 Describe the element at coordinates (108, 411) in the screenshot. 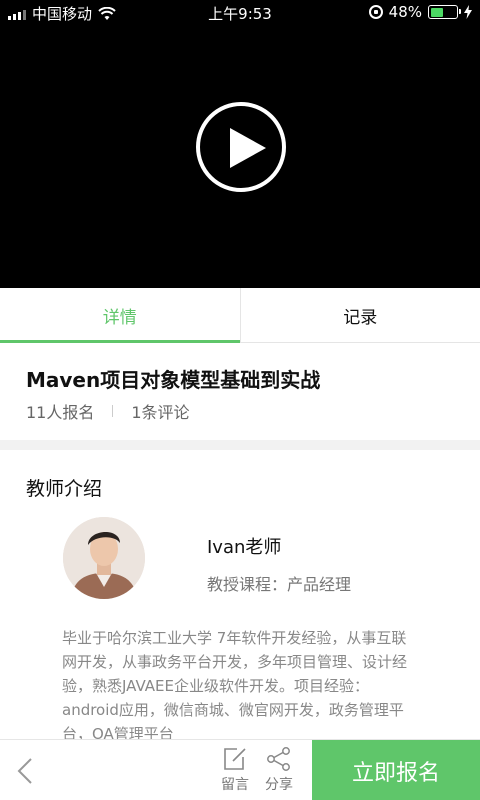

I see `course-meta: 11人报名 1条评论` at that location.